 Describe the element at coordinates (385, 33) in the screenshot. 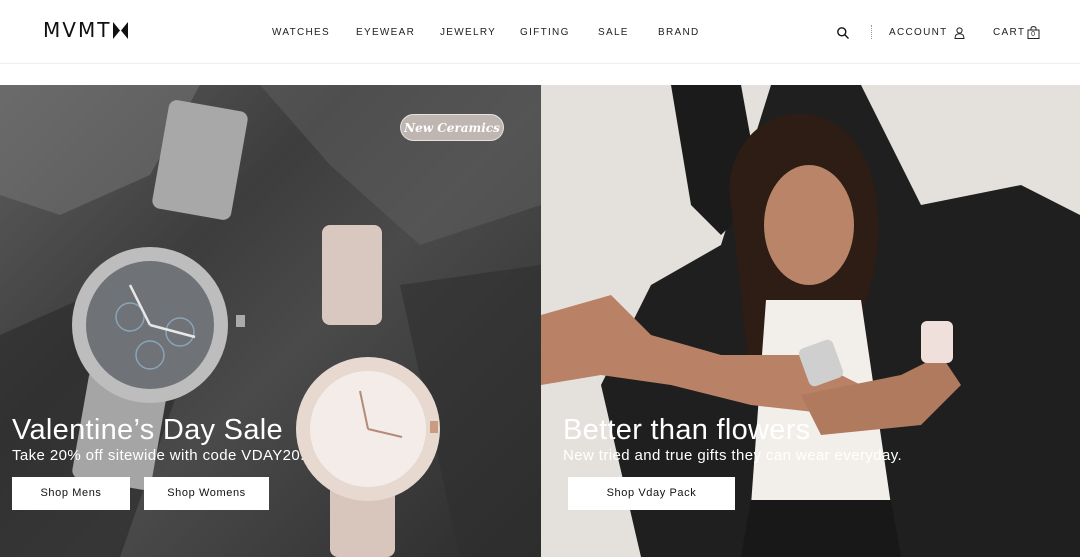

I see `nav-eyewear: EYEWEAR` at that location.